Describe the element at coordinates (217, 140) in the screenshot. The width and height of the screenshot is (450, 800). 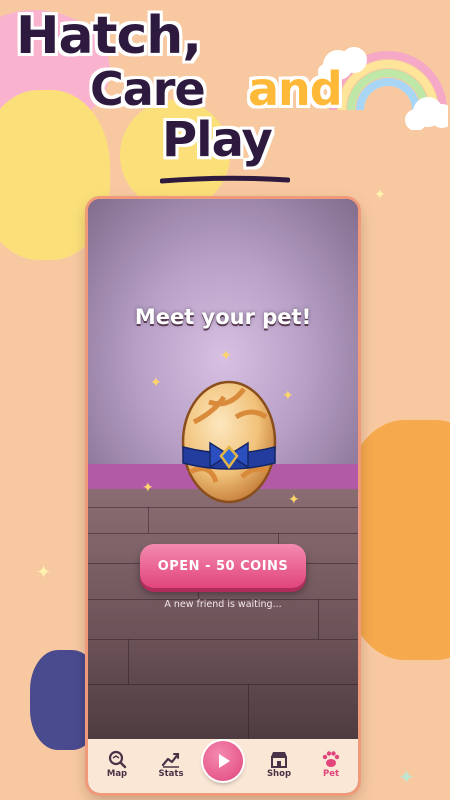
I see `headline-line-3: Play` at that location.